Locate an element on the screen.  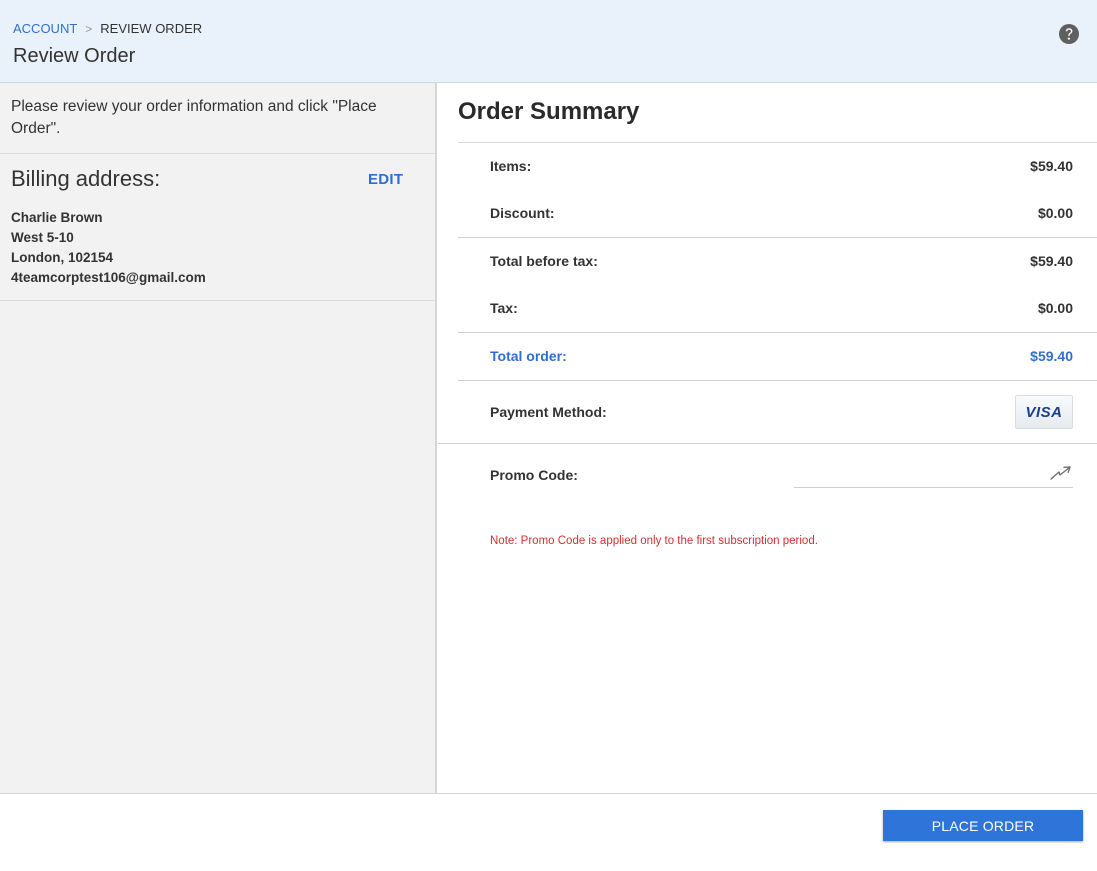
breadcrumb-account-link: ACCOUNT is located at coordinates (45, 28).